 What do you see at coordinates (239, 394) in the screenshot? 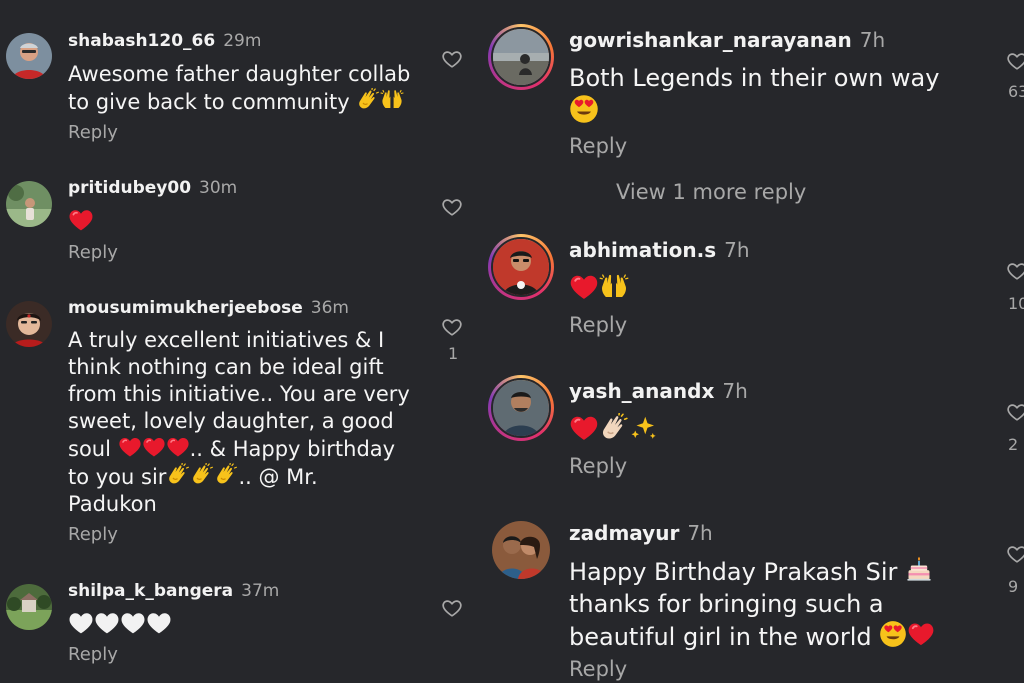
I see `comment-text-line: from this initiative.. You are very` at bounding box center [239, 394].